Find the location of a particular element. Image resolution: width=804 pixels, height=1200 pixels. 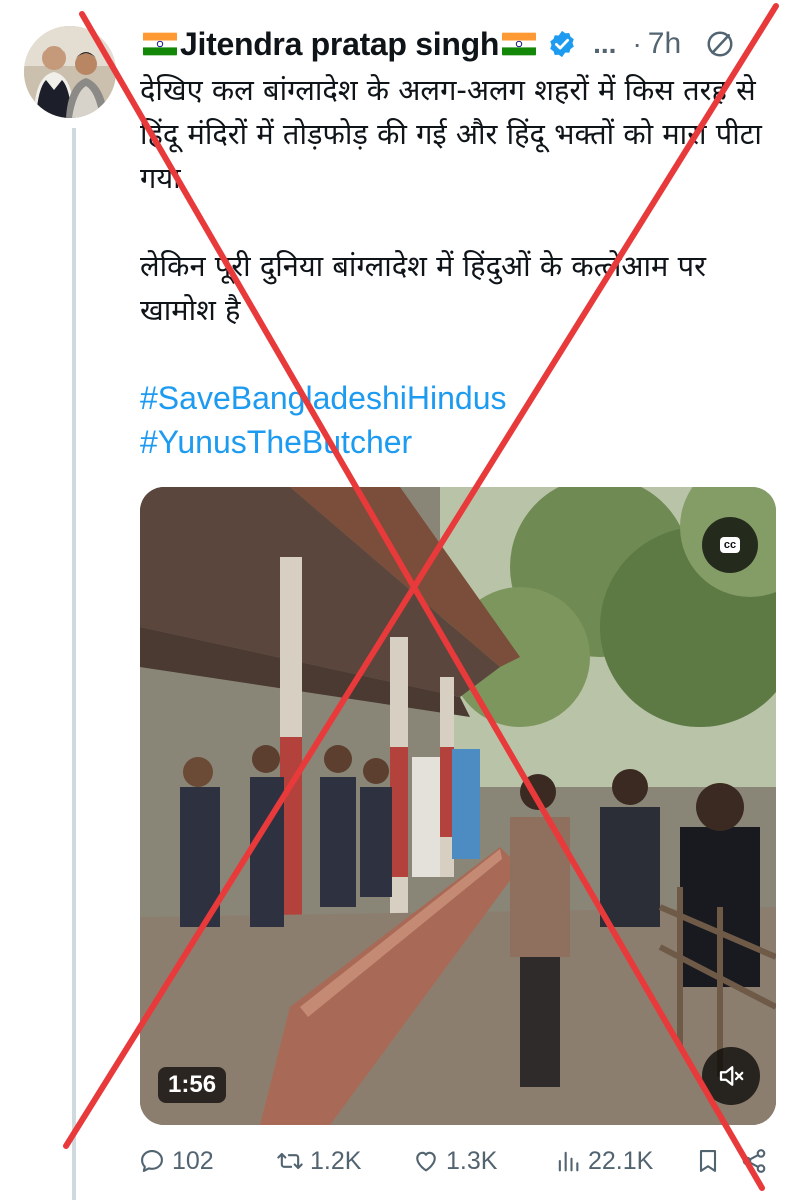

tweet-header: Jitendra pratap singh ... · 7h is located at coordinates (465, 44).